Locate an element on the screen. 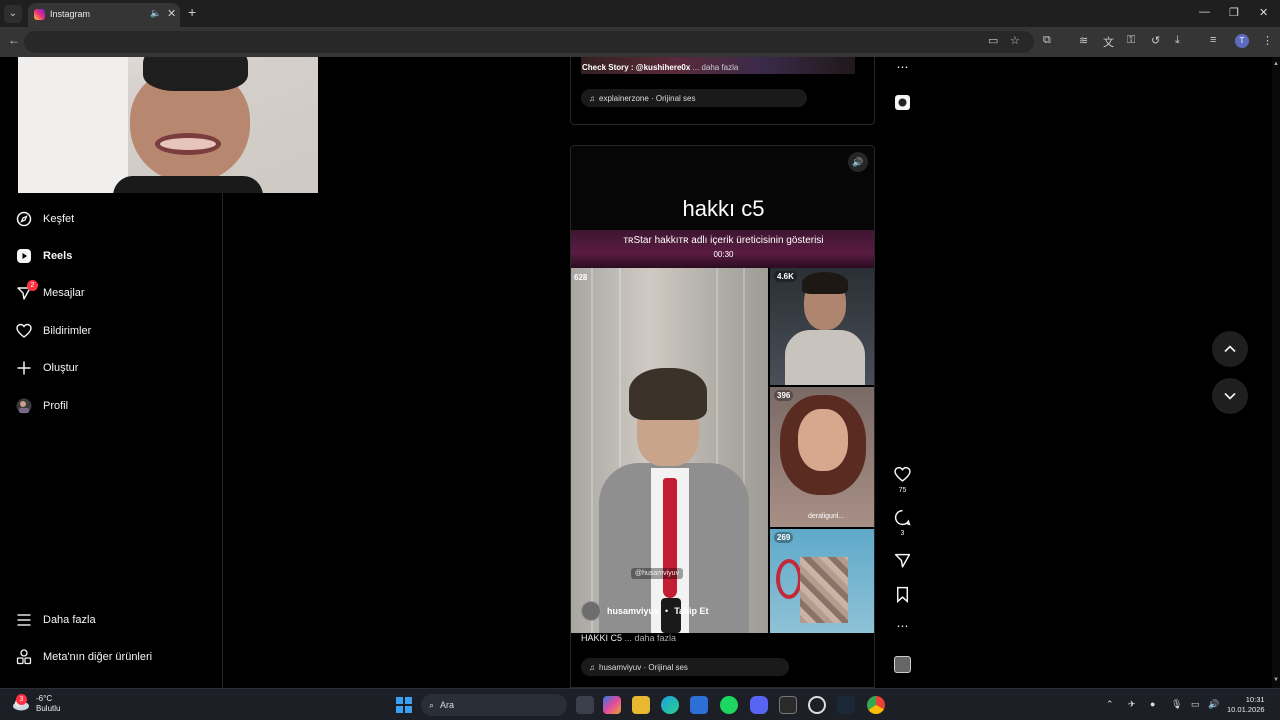 This screenshot has width=1280, height=720. download-icon: ⤓ is located at coordinates (1177, 40).